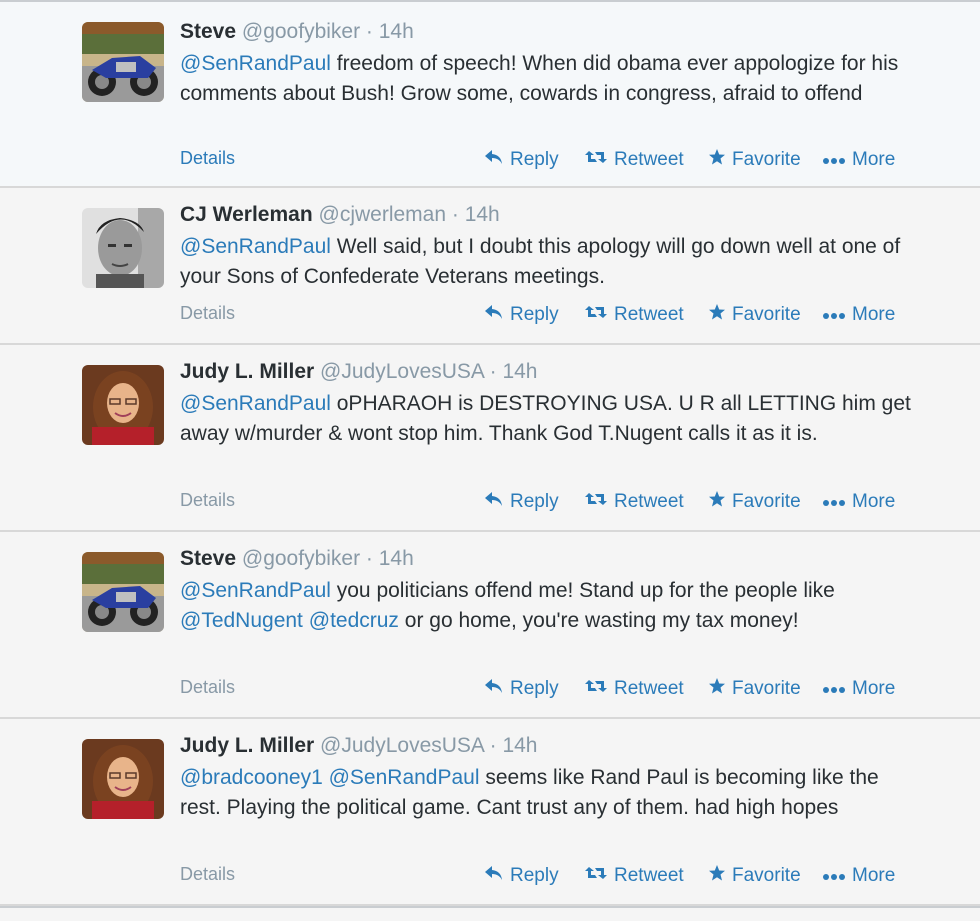 Image resolution: width=980 pixels, height=921 pixels. I want to click on mention-link: @bradcooney1, so click(251, 777).